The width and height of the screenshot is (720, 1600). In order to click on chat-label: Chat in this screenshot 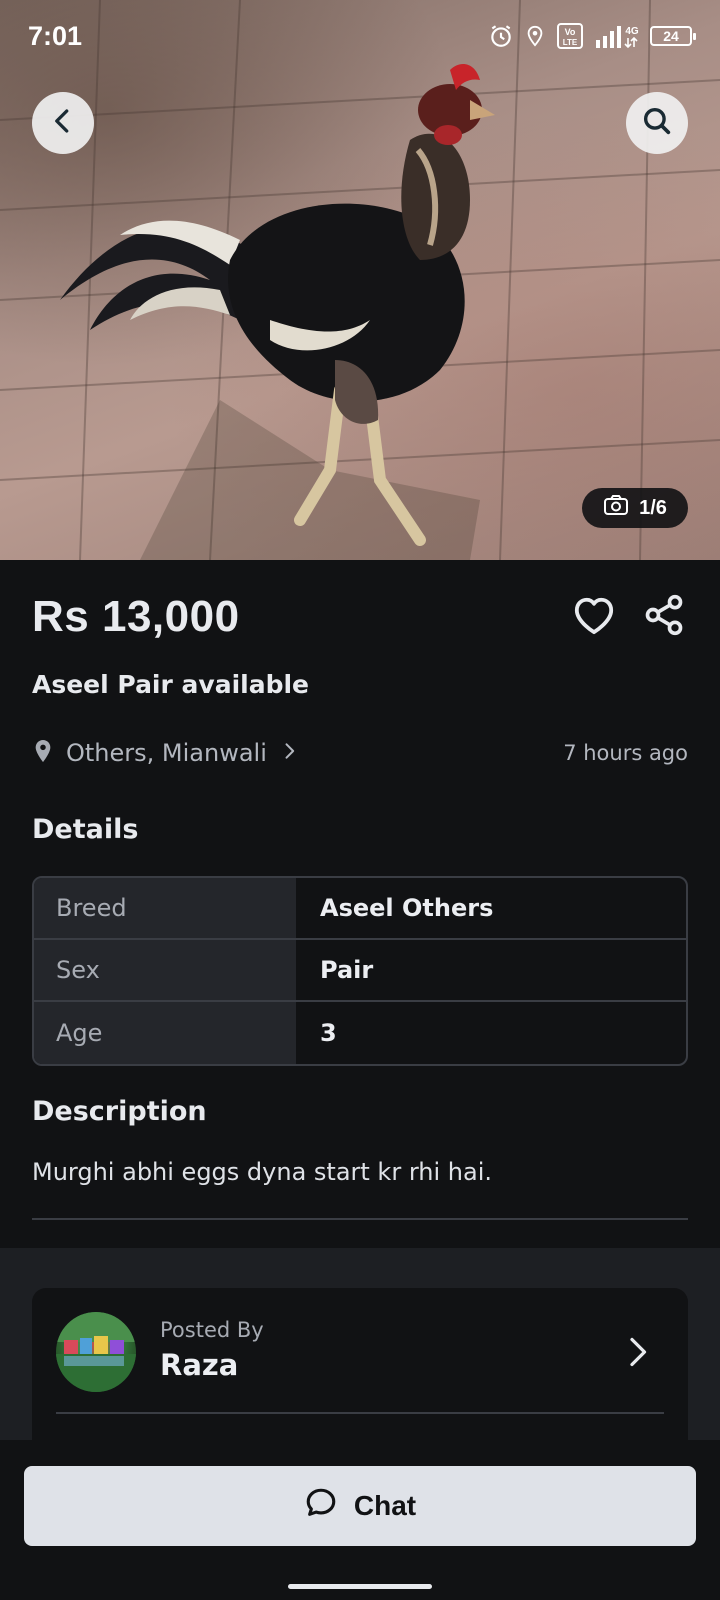, I will do `click(385, 1505)`.